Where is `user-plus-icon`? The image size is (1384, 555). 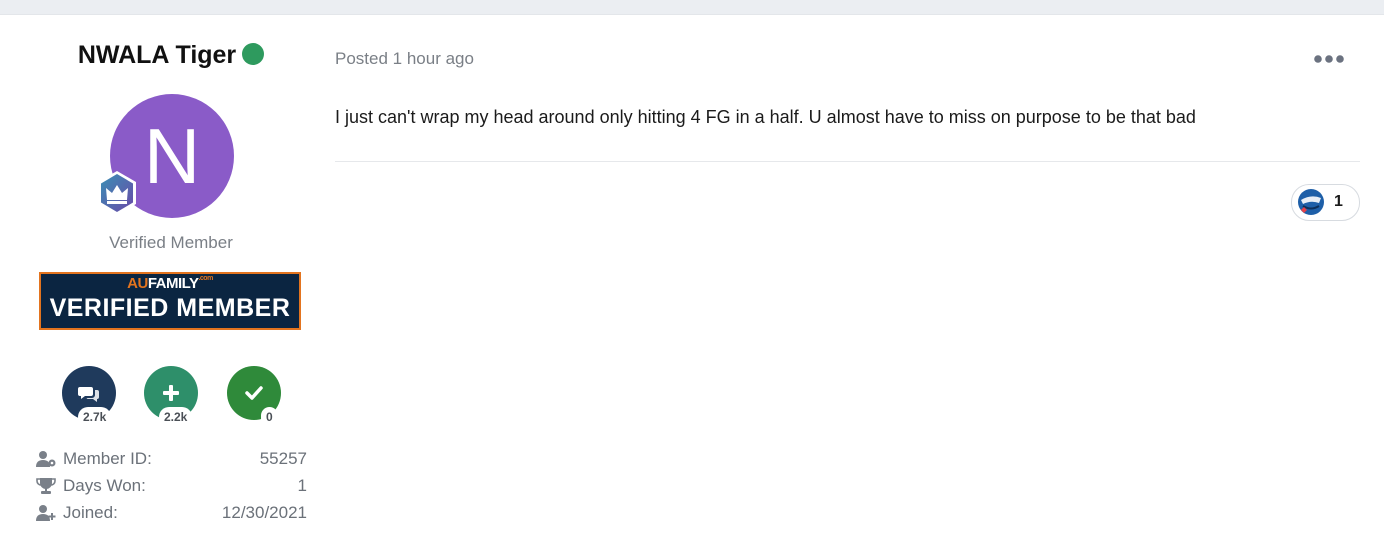
user-plus-icon is located at coordinates (46, 513).